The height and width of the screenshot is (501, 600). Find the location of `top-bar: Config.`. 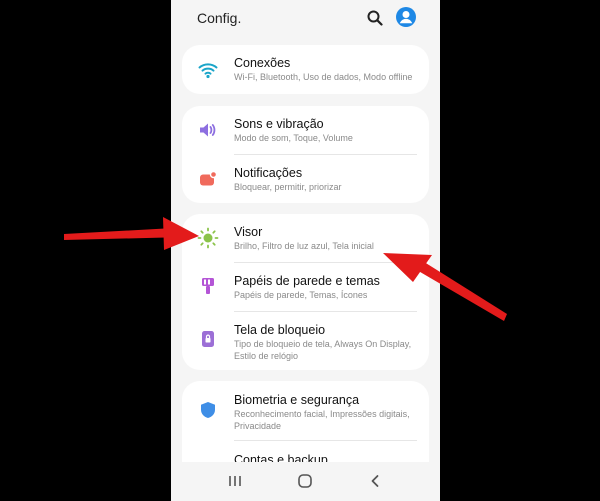

top-bar: Config. is located at coordinates (305, 20).